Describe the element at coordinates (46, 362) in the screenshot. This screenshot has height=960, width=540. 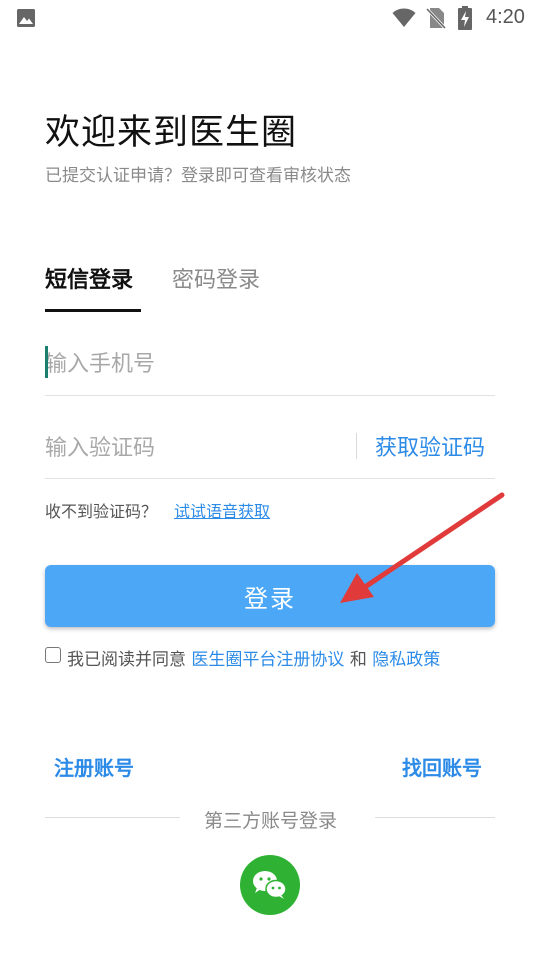
I see `text-cursor` at that location.